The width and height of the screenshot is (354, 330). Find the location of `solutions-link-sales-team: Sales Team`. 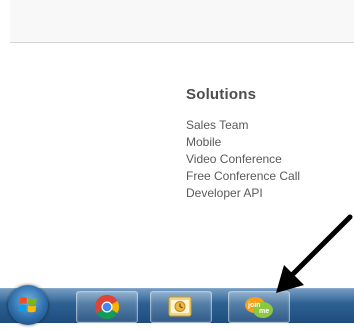

solutions-link-sales-team: Sales Team is located at coordinates (270, 125).